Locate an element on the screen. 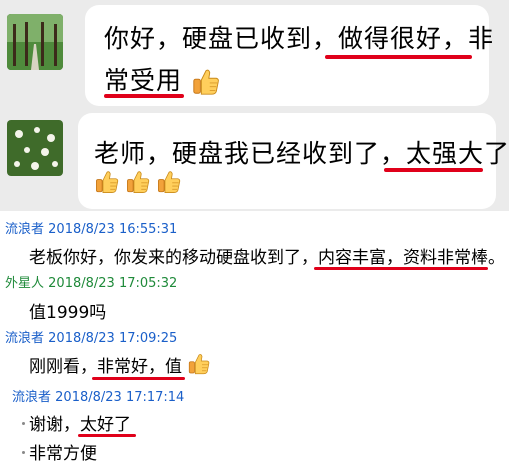 The height and width of the screenshot is (464, 509). message-text-plain: 值1999吗 is located at coordinates (68, 313).